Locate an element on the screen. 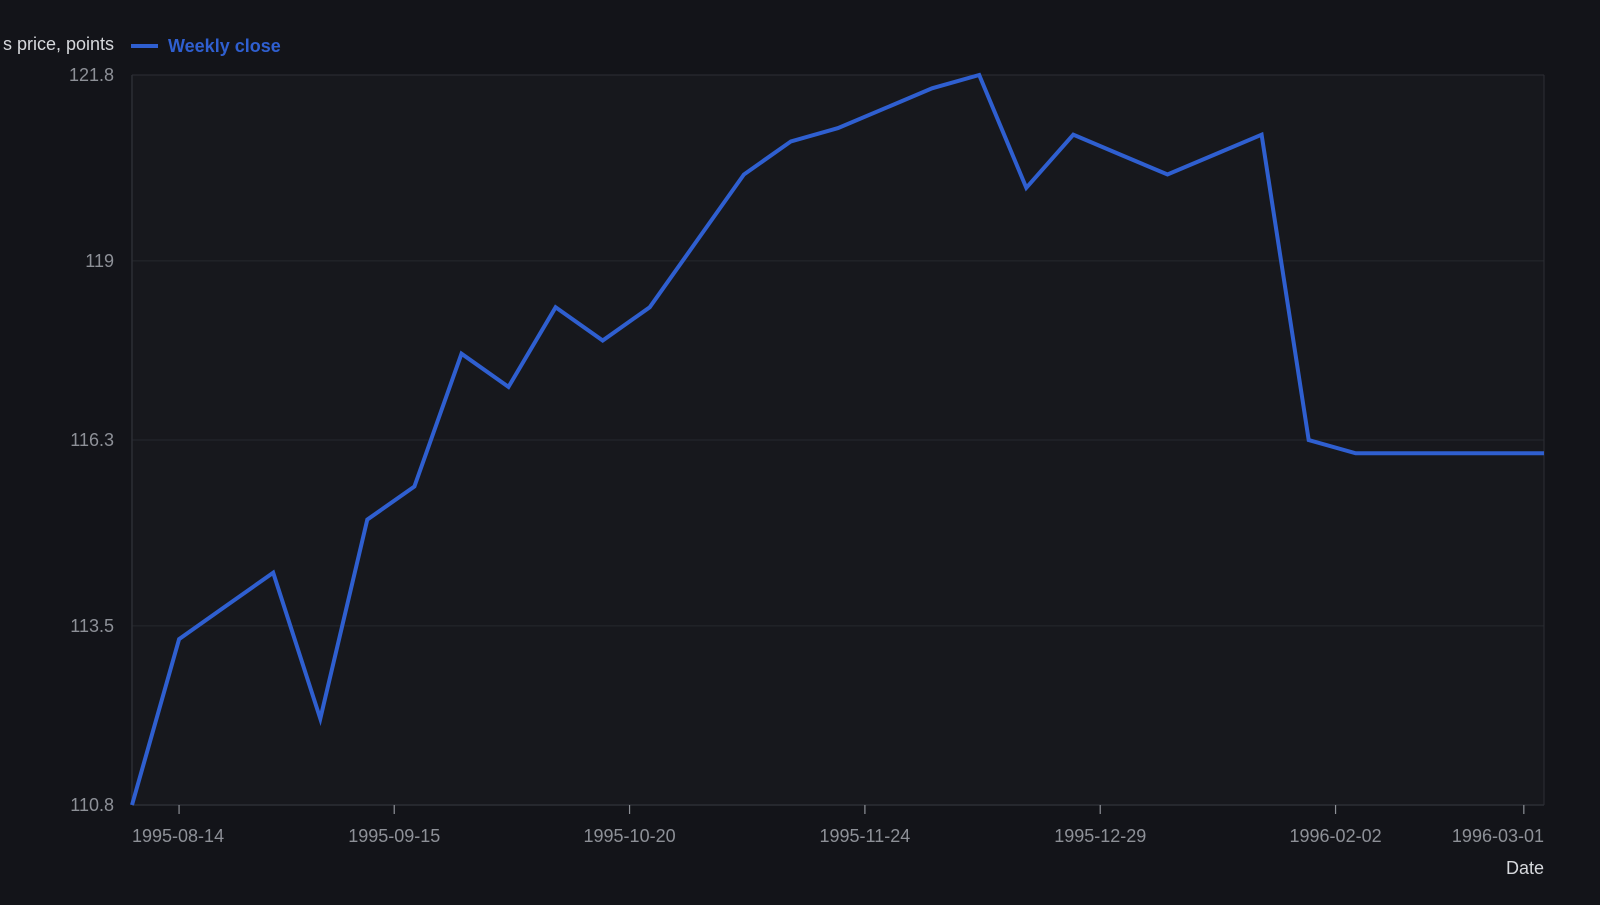 The height and width of the screenshot is (905, 1600). y-tick-label: 110.8 is located at coordinates (92, 805).